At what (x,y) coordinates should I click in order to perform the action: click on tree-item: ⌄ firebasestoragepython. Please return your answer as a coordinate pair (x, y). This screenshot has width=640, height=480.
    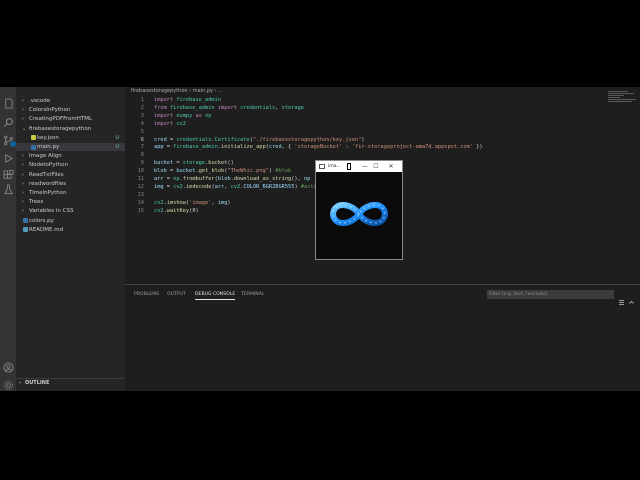
    Looking at the image, I should click on (70, 129).